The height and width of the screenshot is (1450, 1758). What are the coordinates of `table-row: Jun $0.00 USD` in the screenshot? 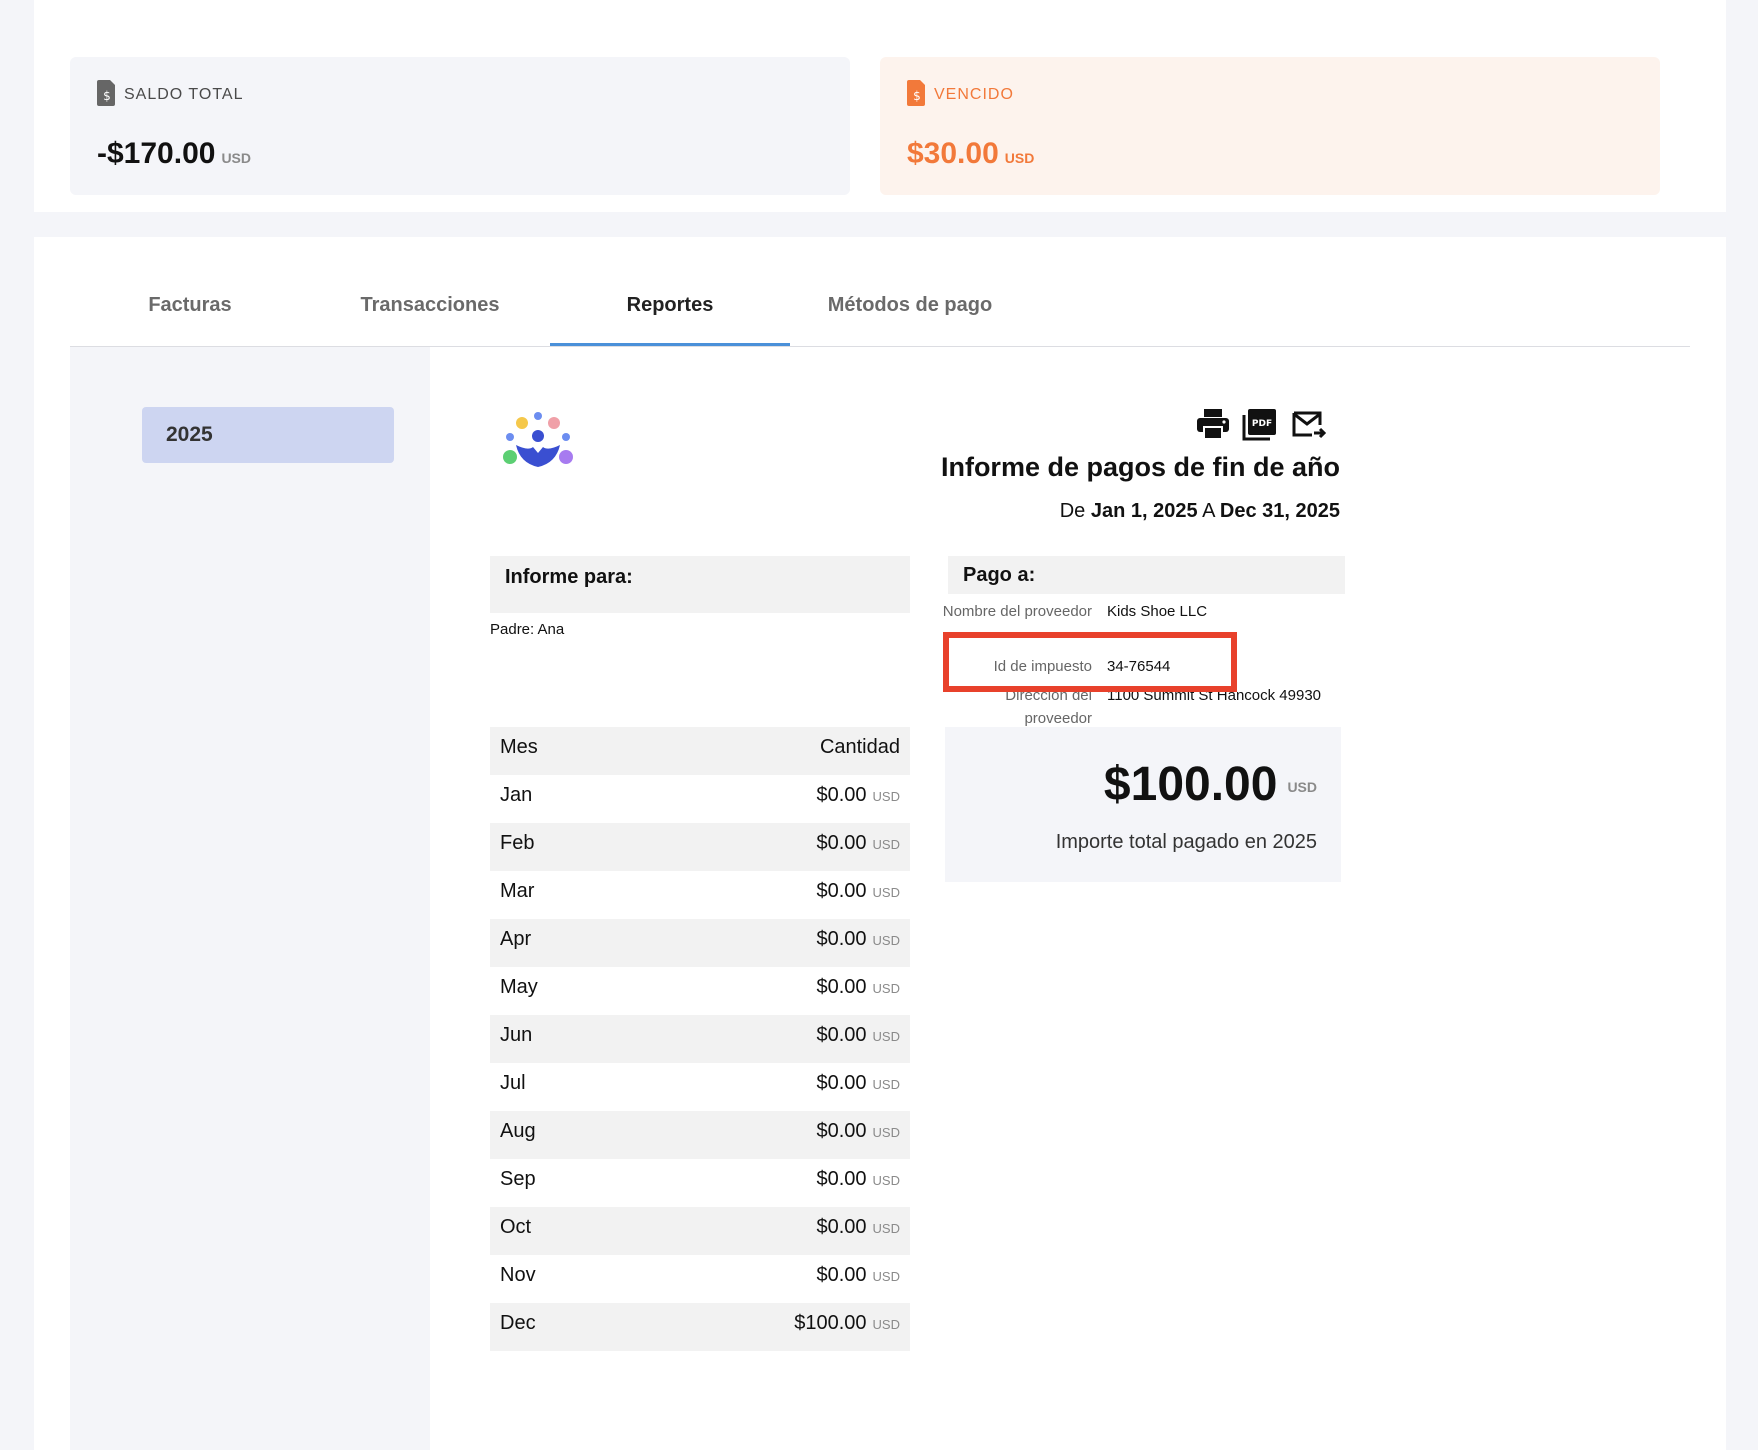 It's located at (700, 1039).